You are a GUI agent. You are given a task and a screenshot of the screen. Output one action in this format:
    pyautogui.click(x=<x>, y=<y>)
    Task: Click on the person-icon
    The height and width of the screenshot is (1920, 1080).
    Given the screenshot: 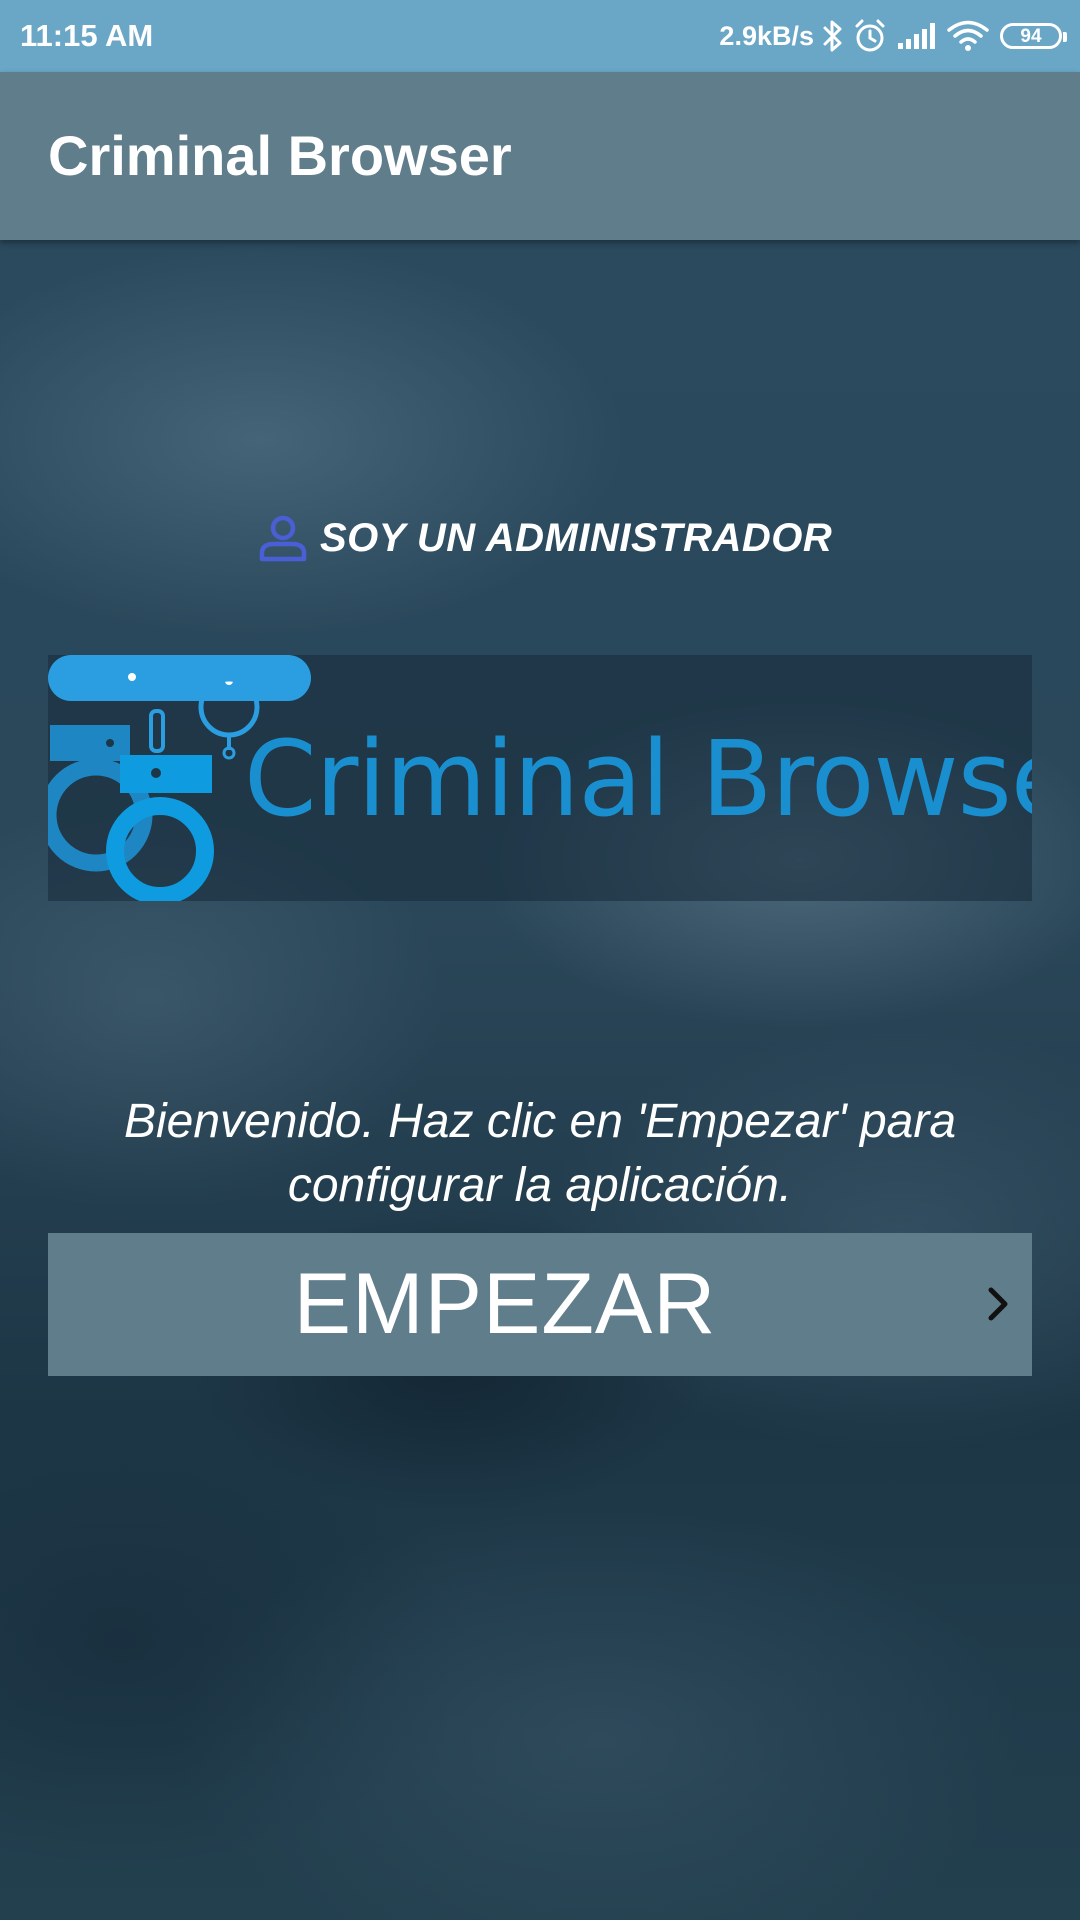 What is the action you would take?
    pyautogui.click(x=289, y=538)
    